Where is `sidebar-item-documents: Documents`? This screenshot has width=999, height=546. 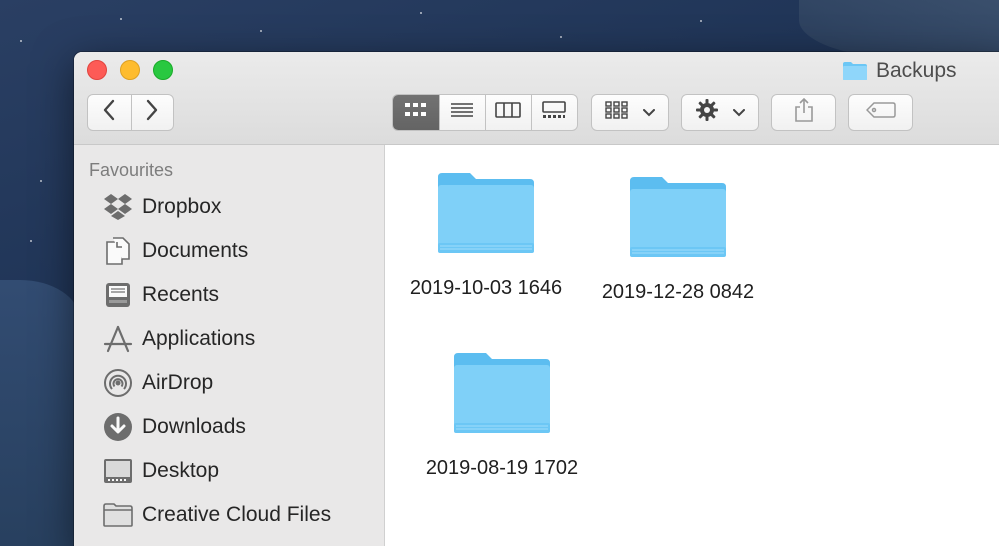 sidebar-item-documents: Documents is located at coordinates (175, 251).